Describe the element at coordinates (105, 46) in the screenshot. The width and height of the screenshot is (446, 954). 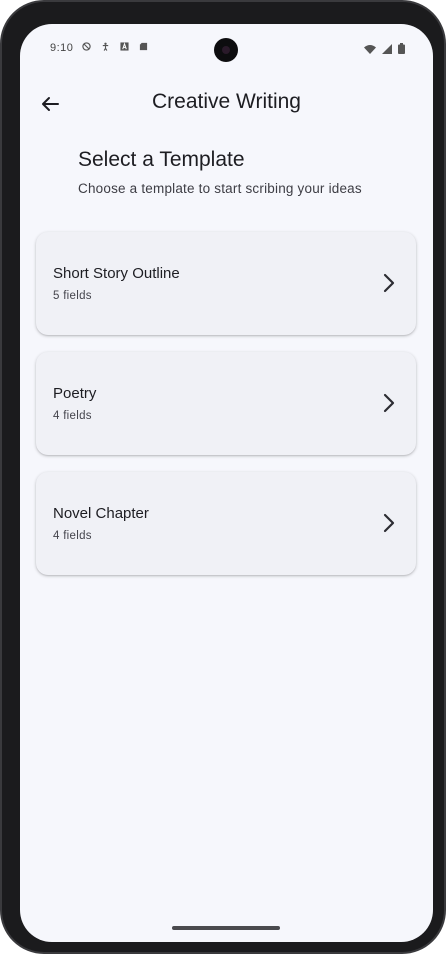
I see `accessibility-icon` at that location.